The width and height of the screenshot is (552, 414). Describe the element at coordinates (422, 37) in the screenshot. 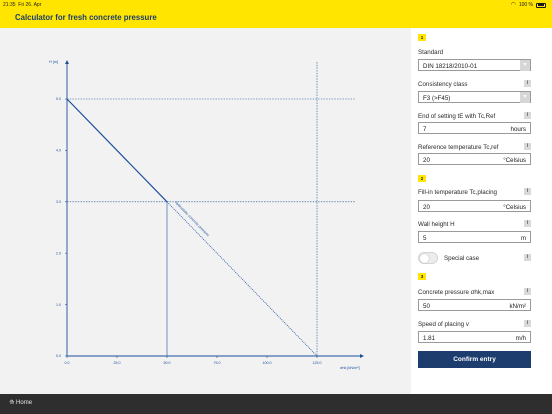

I see `section-badge-1: 1` at that location.